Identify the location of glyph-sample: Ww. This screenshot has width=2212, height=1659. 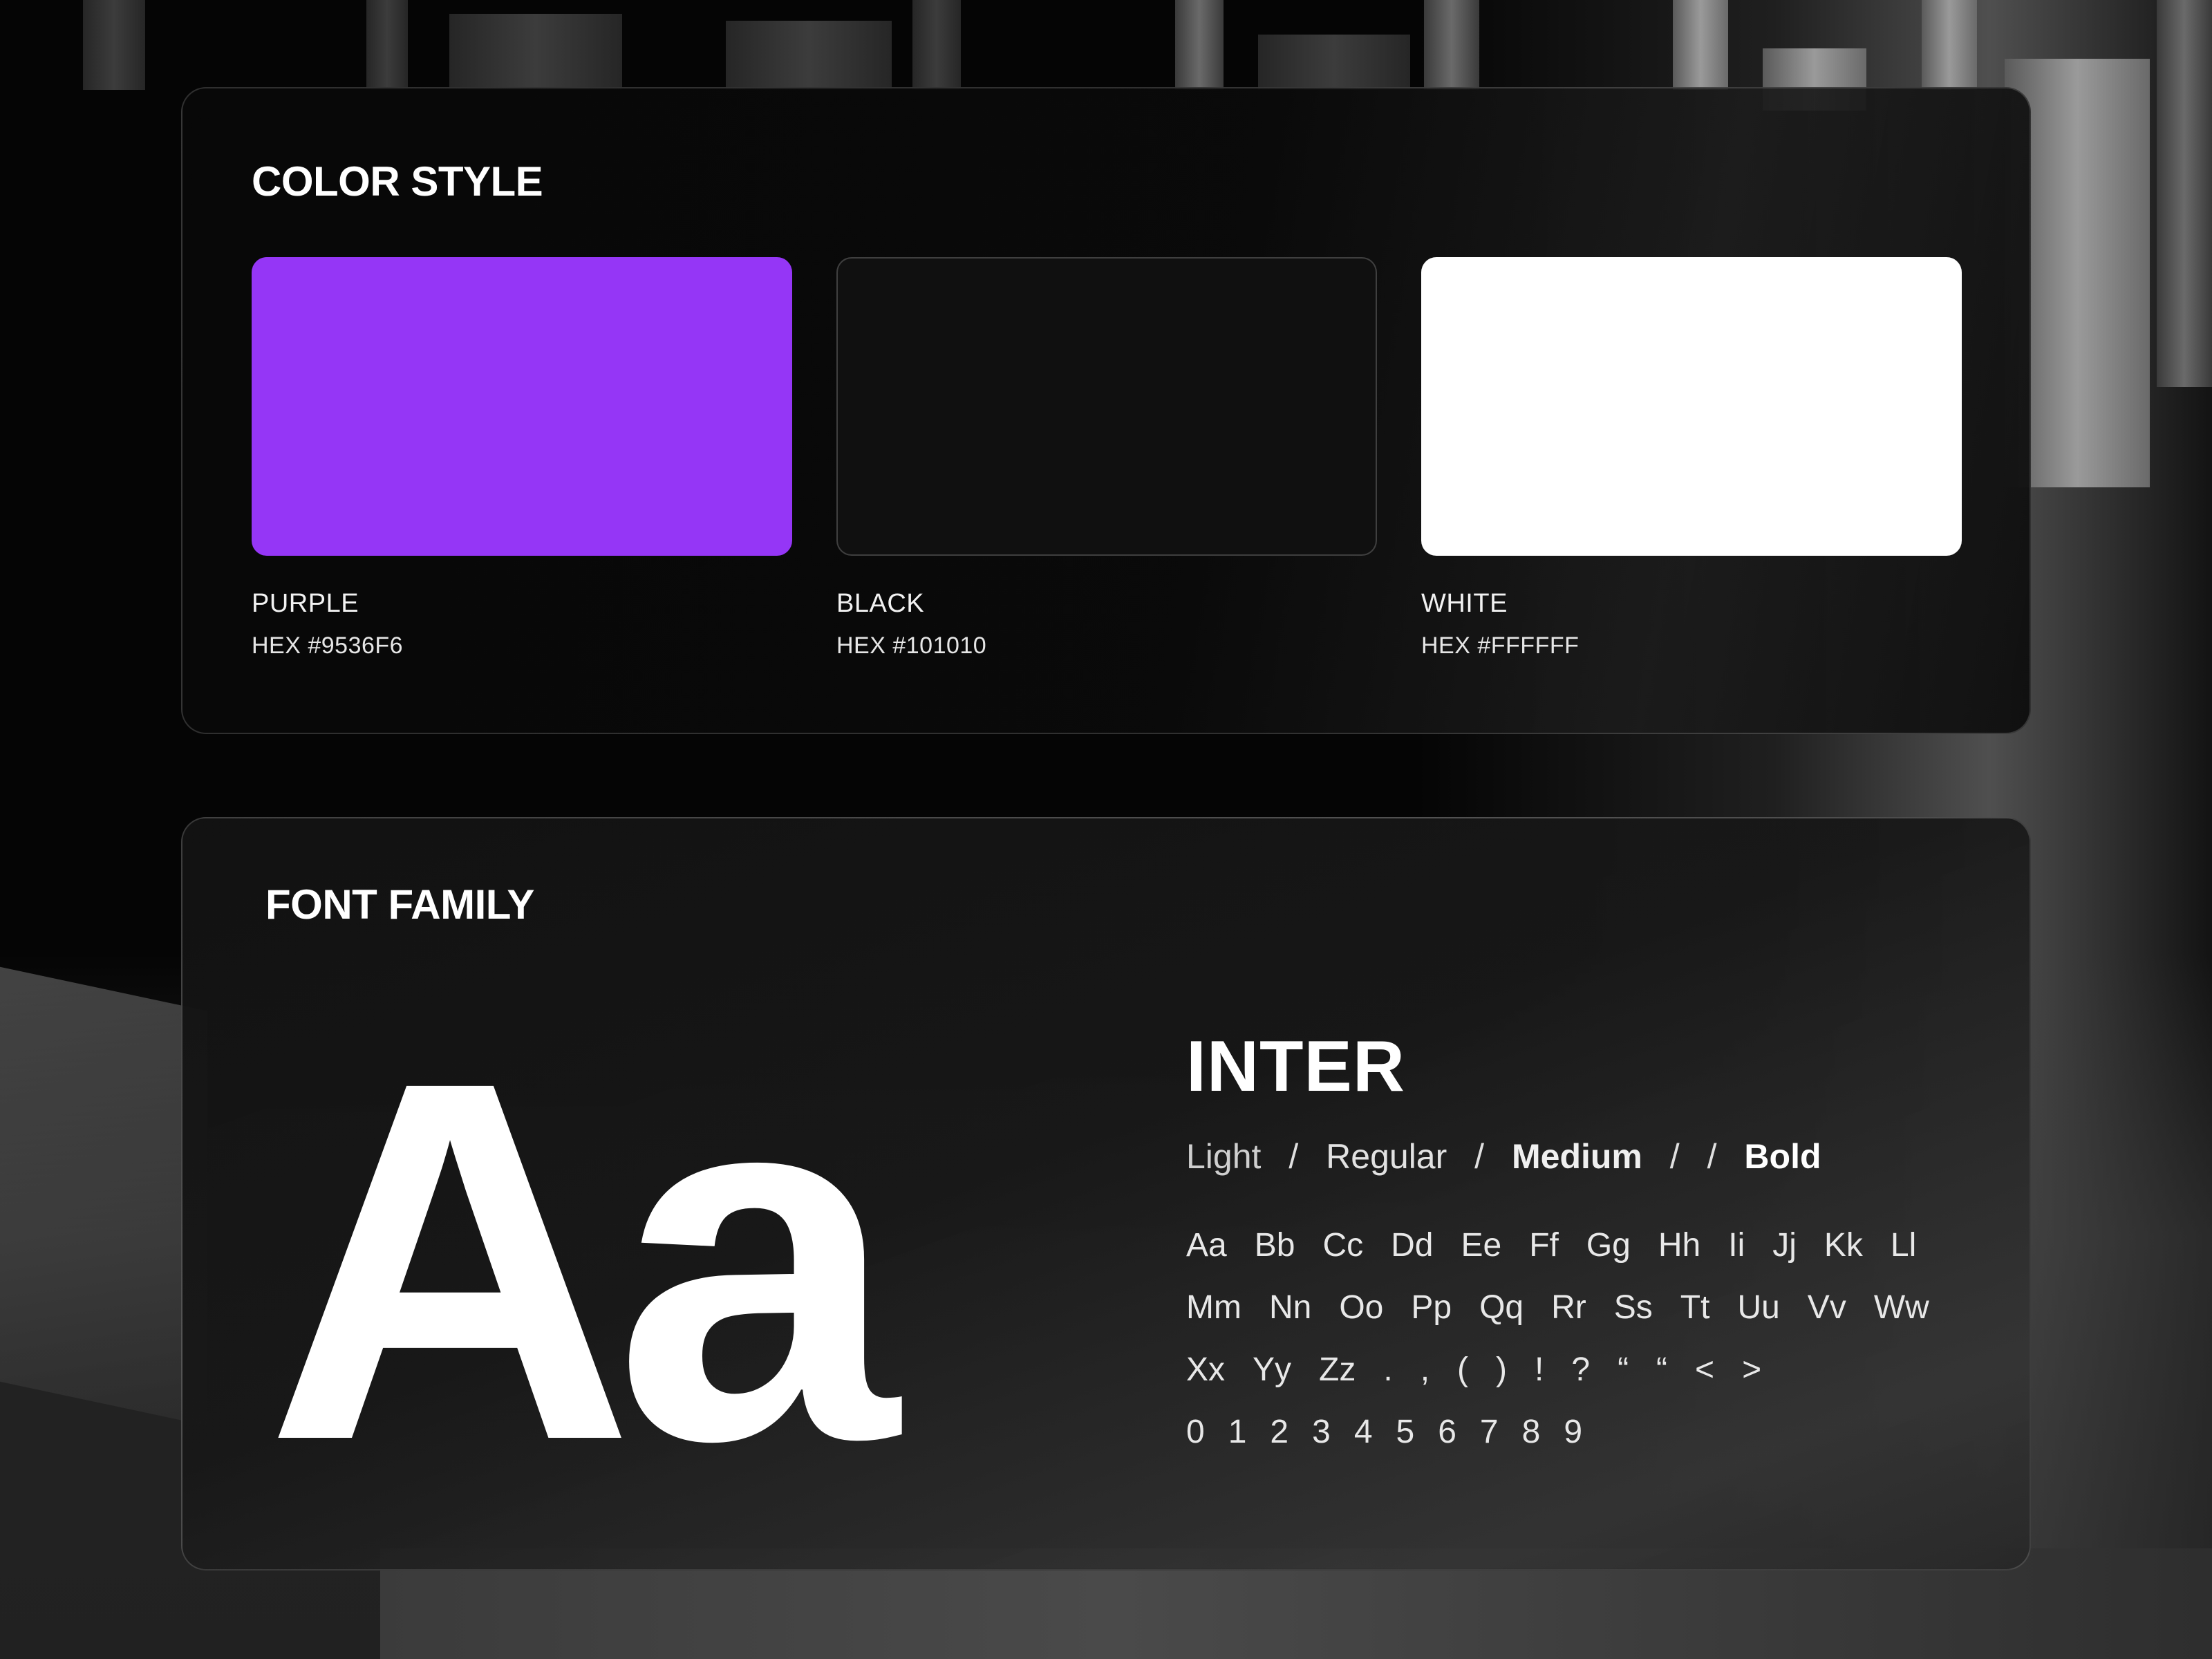
(1901, 1307).